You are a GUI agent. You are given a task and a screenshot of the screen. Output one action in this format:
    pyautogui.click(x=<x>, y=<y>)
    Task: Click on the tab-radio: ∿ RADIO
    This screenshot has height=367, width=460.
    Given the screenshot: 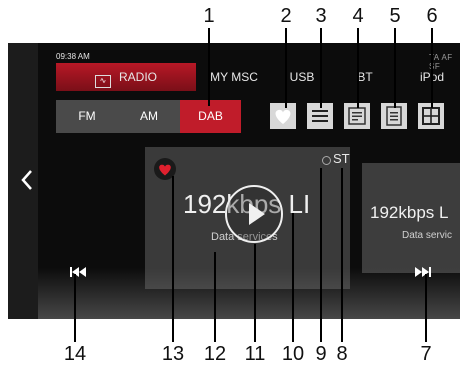 What is the action you would take?
    pyautogui.click(x=126, y=77)
    